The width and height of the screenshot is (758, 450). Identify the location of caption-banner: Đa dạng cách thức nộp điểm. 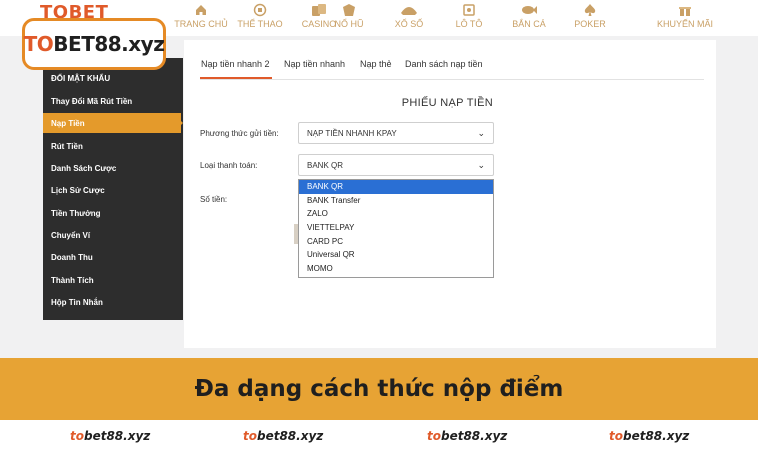
(379, 389).